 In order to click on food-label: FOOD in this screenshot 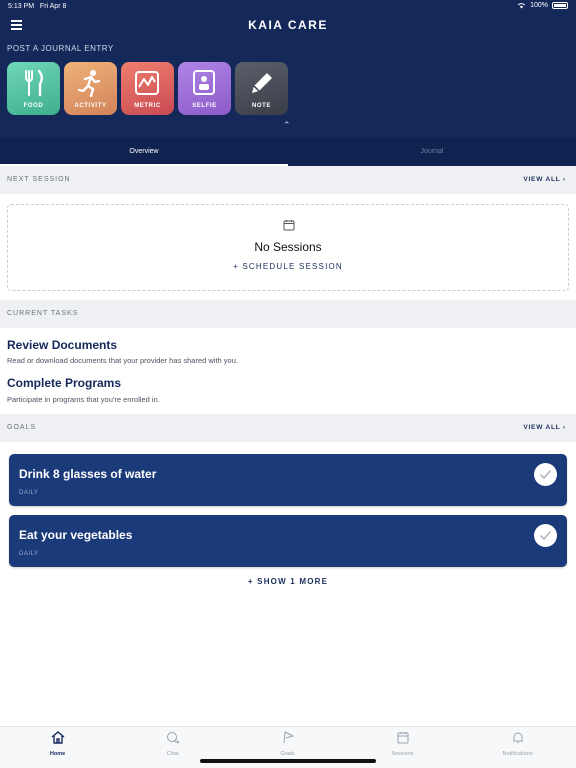, I will do `click(33, 106)`.